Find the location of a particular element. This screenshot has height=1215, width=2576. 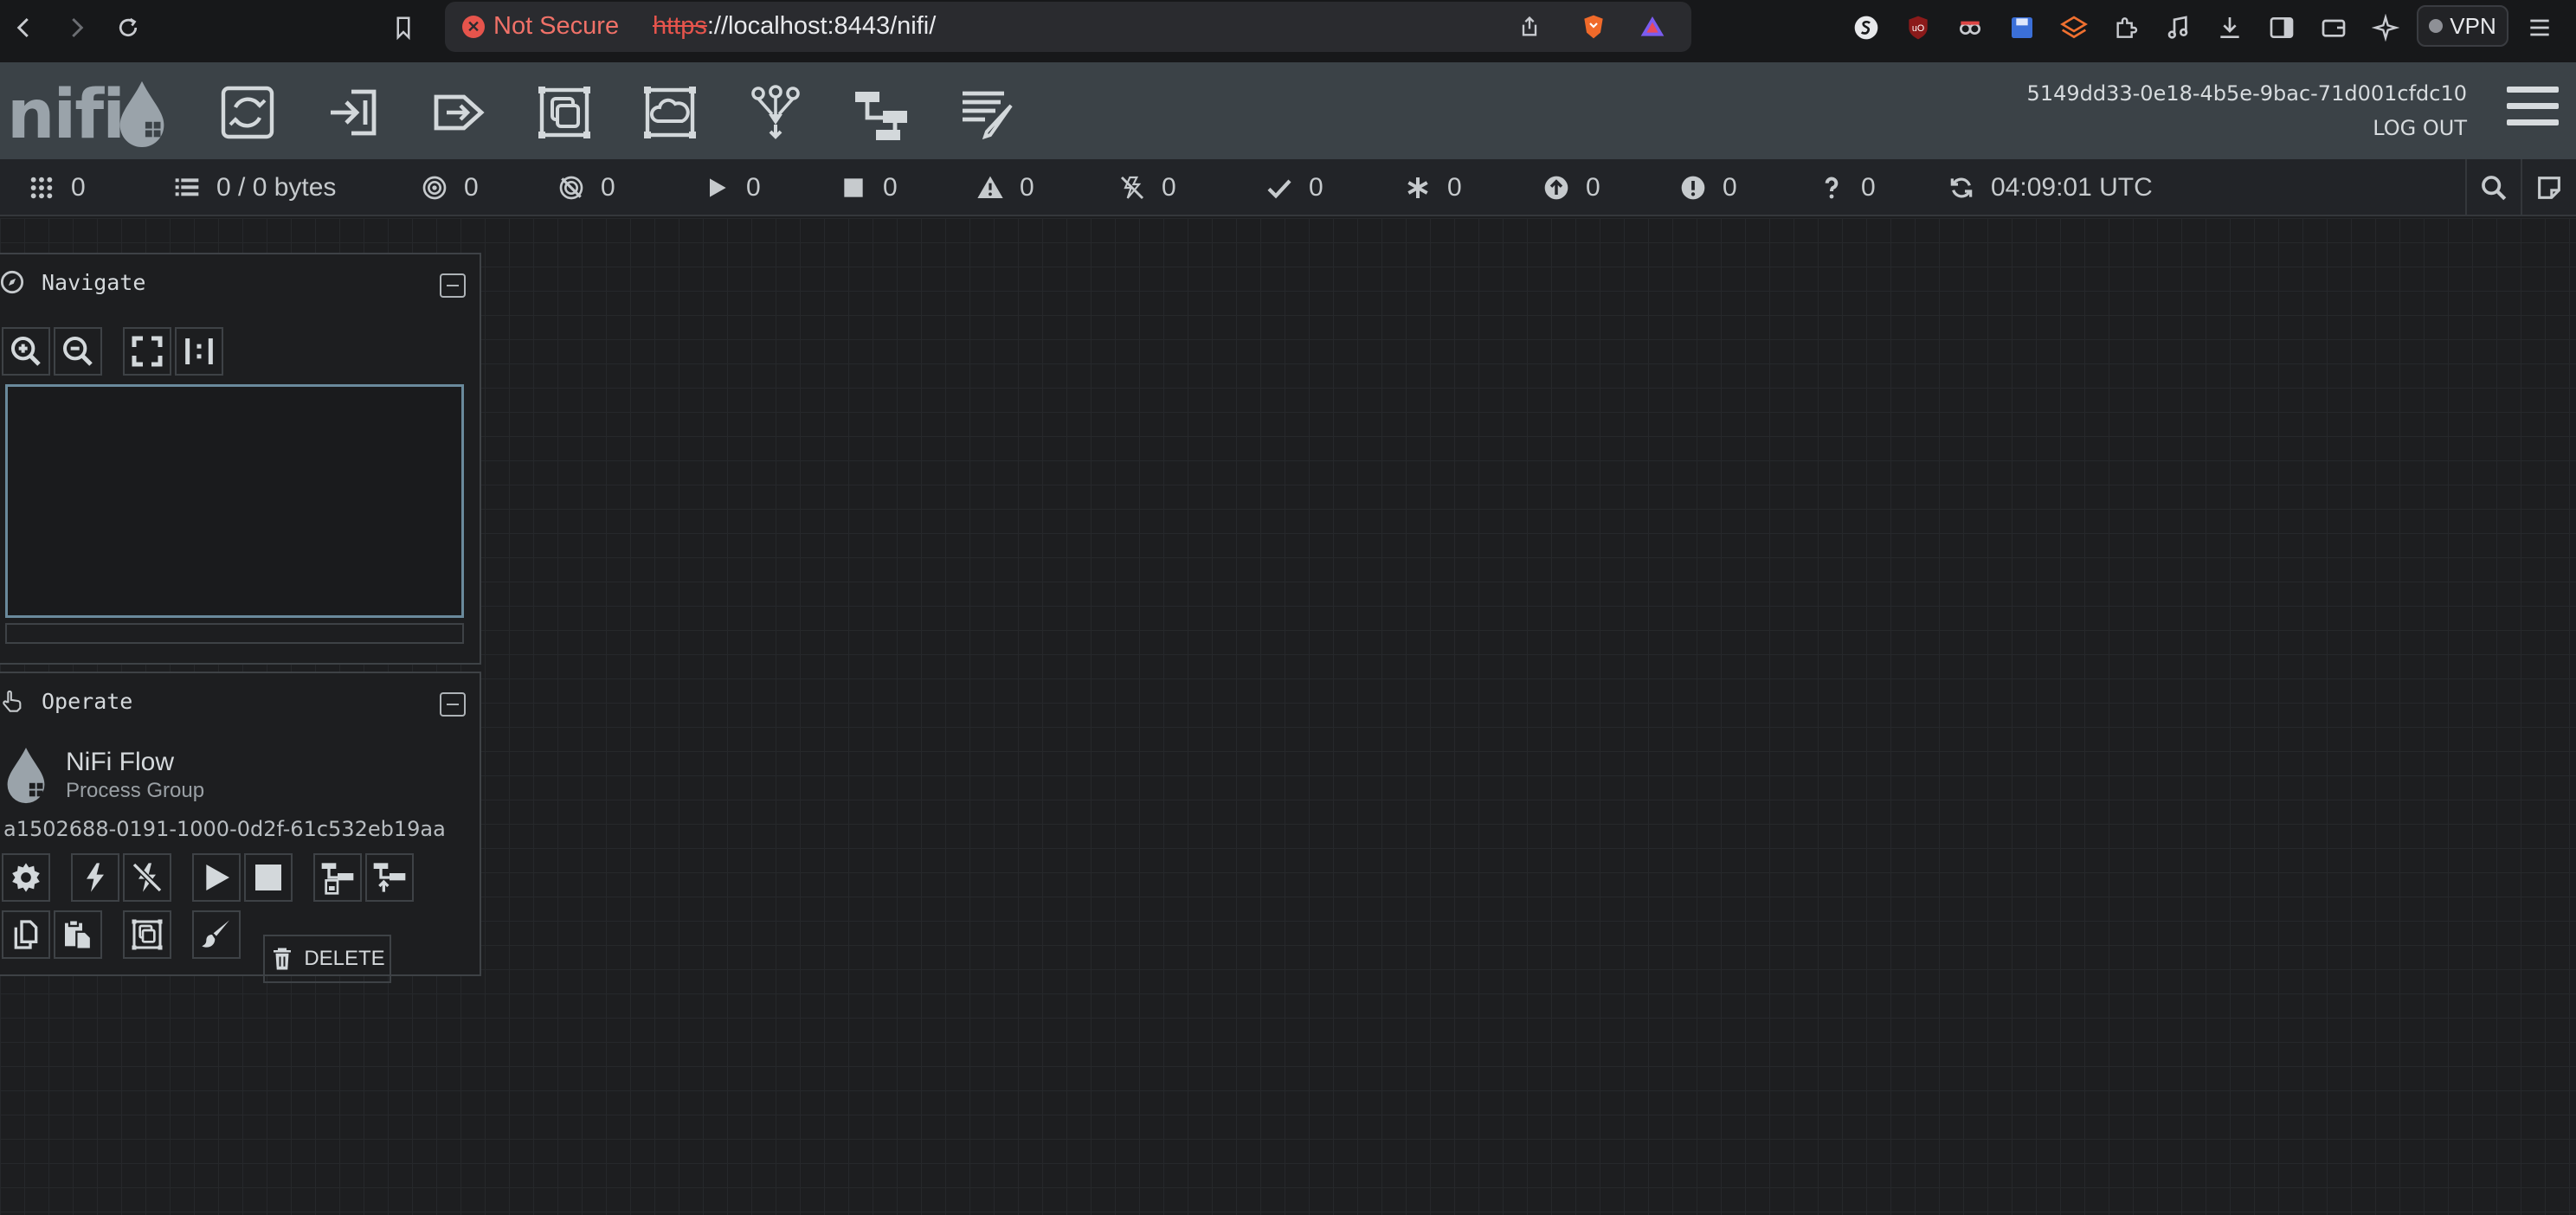

invalid-count: 0 is located at coordinates (1027, 187).